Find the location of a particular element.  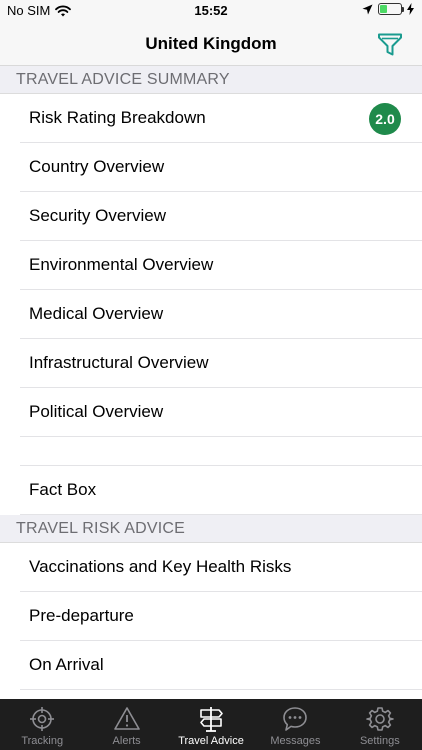

status-time: 15:52 is located at coordinates (211, 10).